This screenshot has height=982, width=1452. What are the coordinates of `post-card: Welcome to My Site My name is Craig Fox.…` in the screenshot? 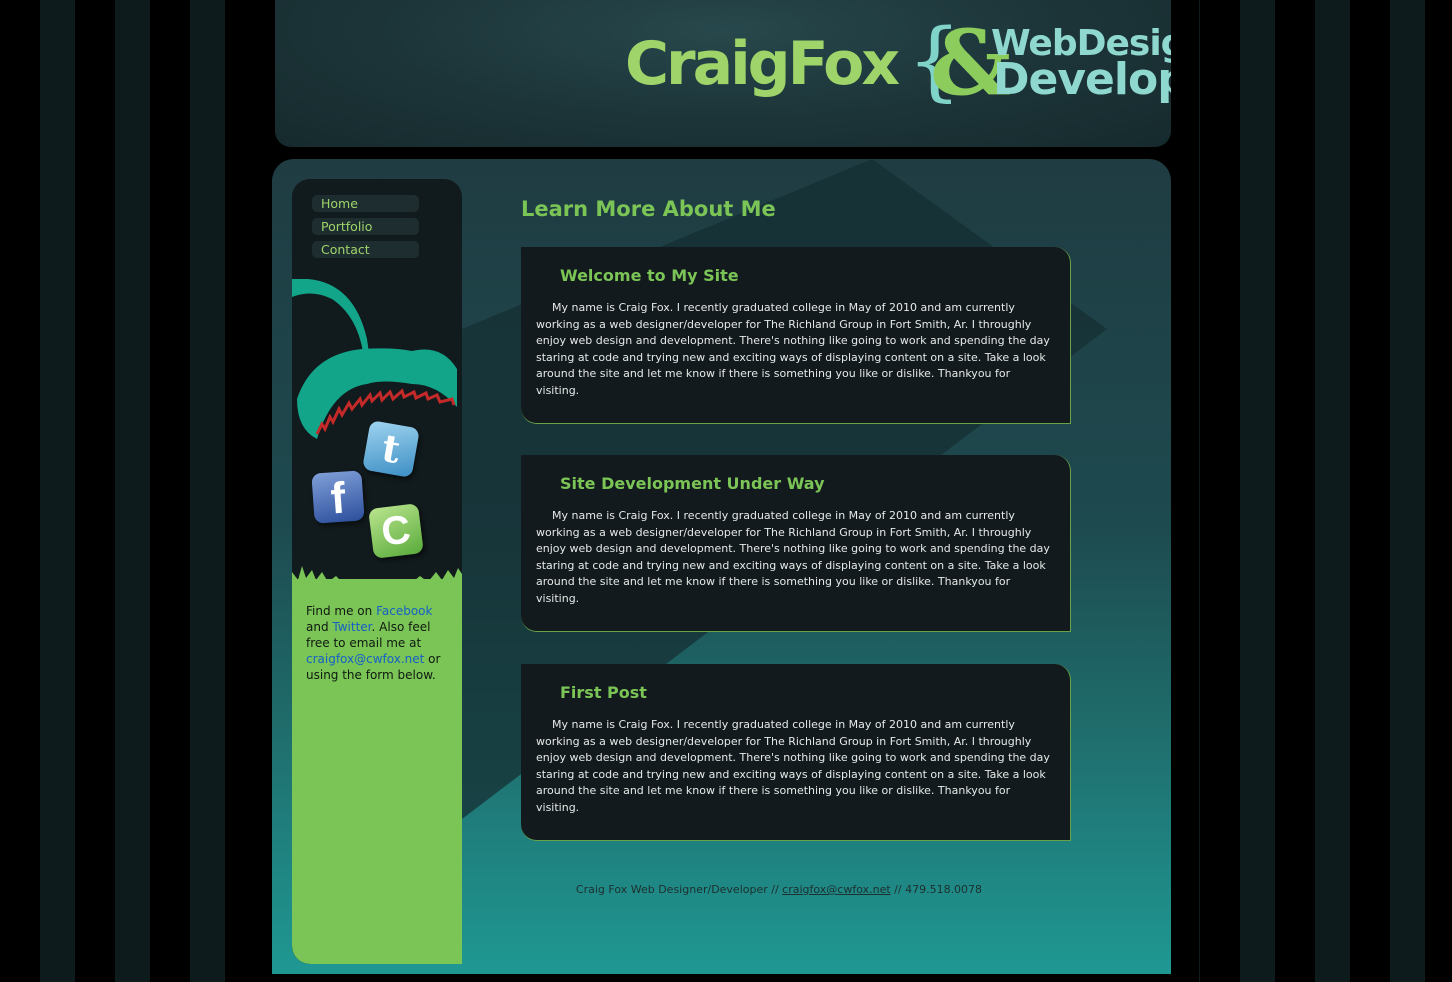 It's located at (796, 335).